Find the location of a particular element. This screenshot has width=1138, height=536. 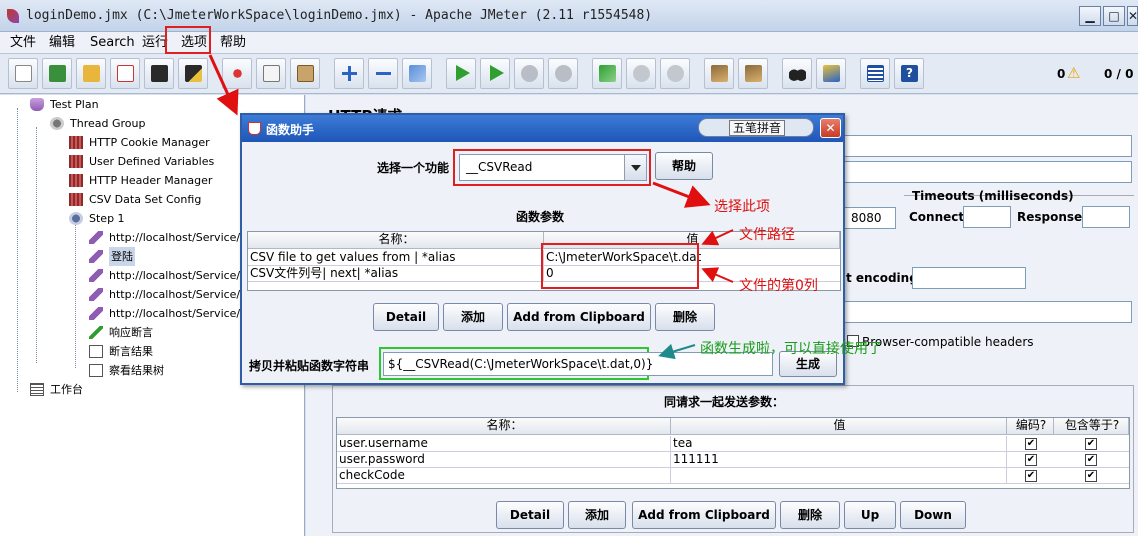

function-select: __CSVRead is located at coordinates (553, 167).